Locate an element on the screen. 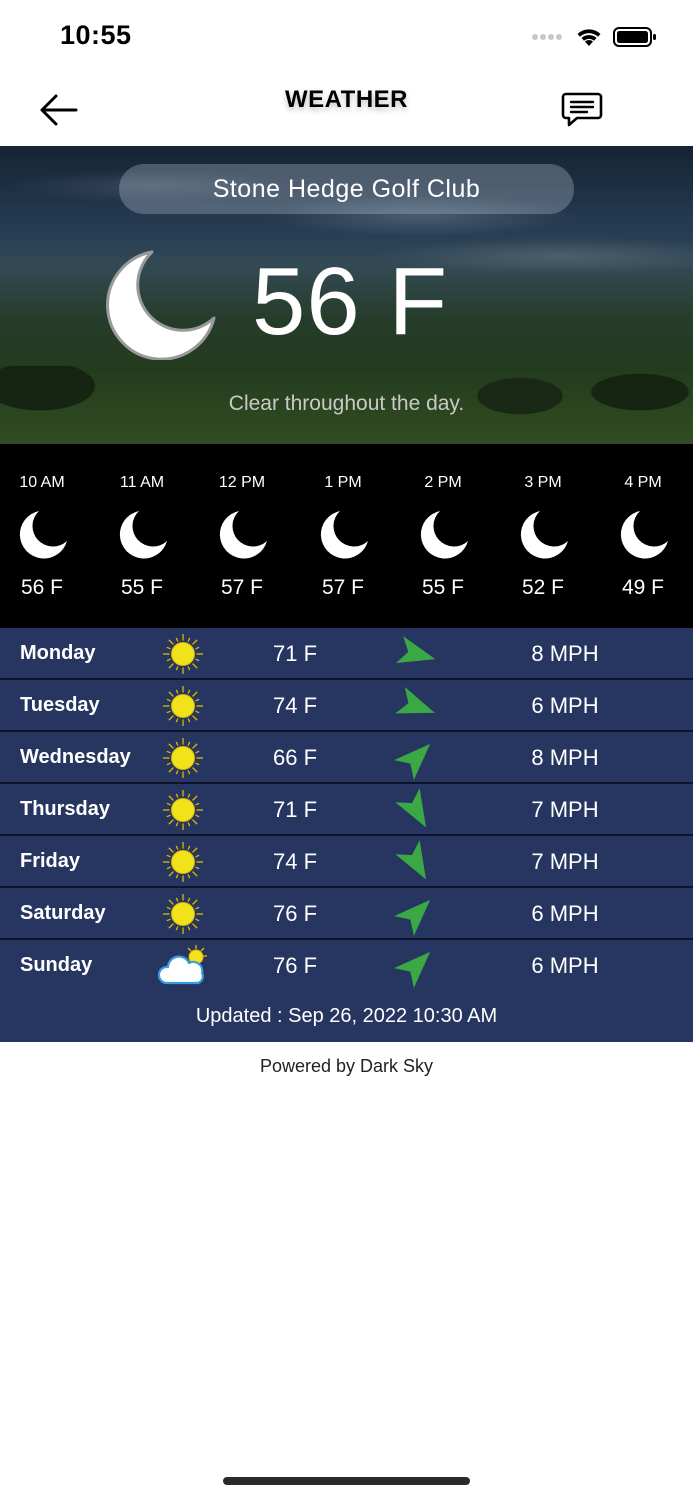  chat-icon is located at coordinates (582, 109).